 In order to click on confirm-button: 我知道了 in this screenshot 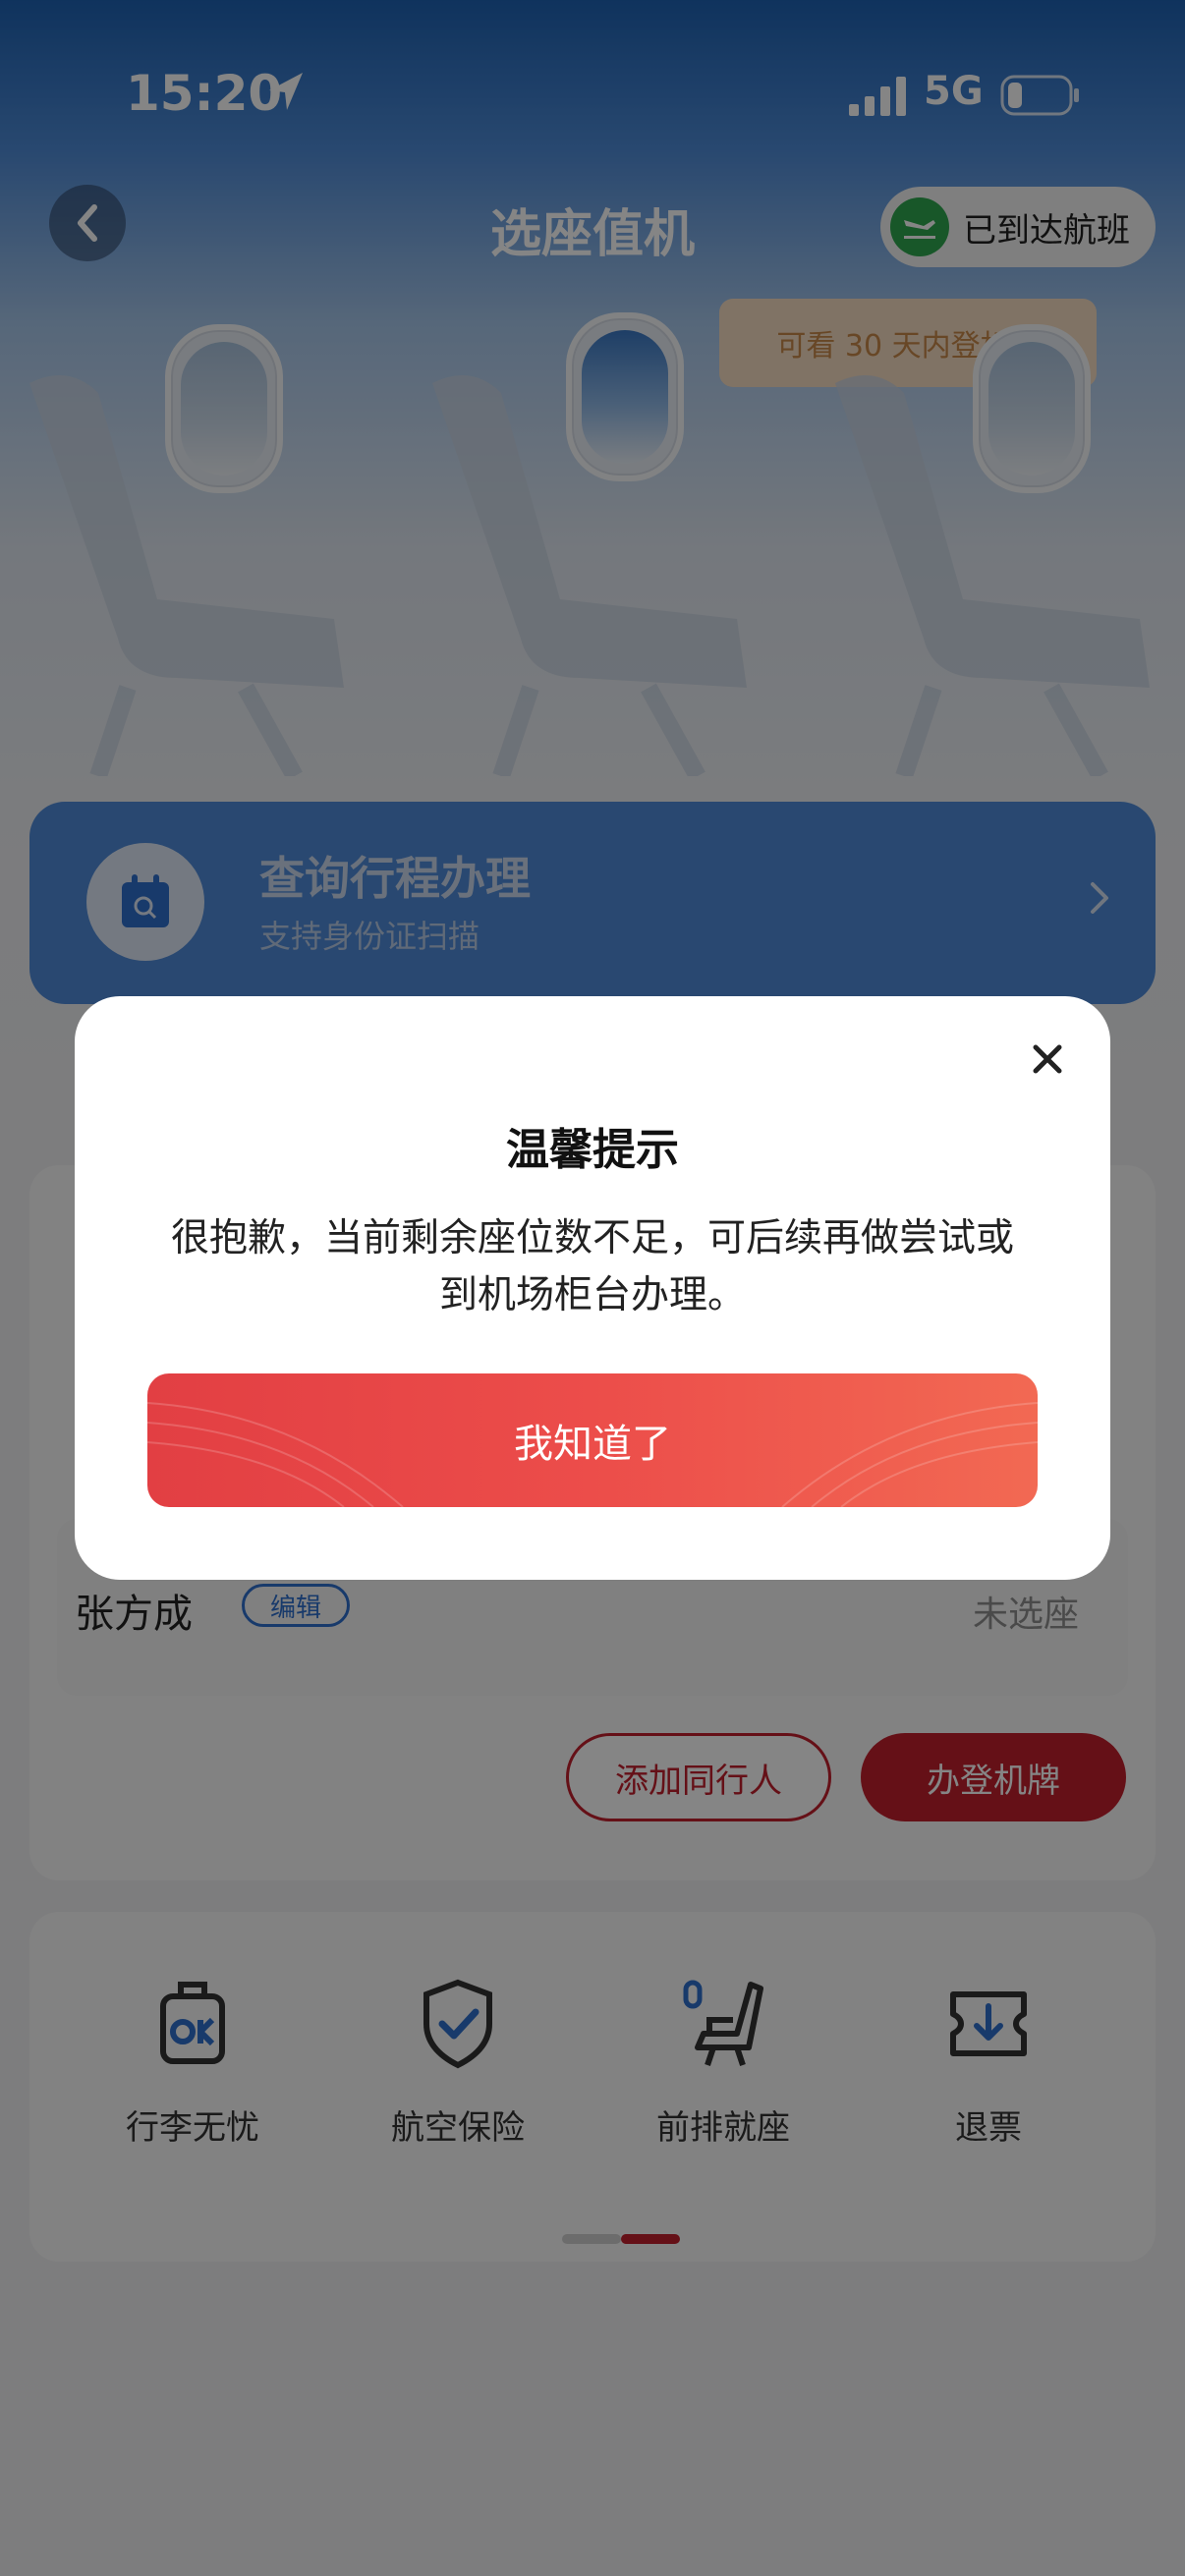, I will do `click(592, 1440)`.